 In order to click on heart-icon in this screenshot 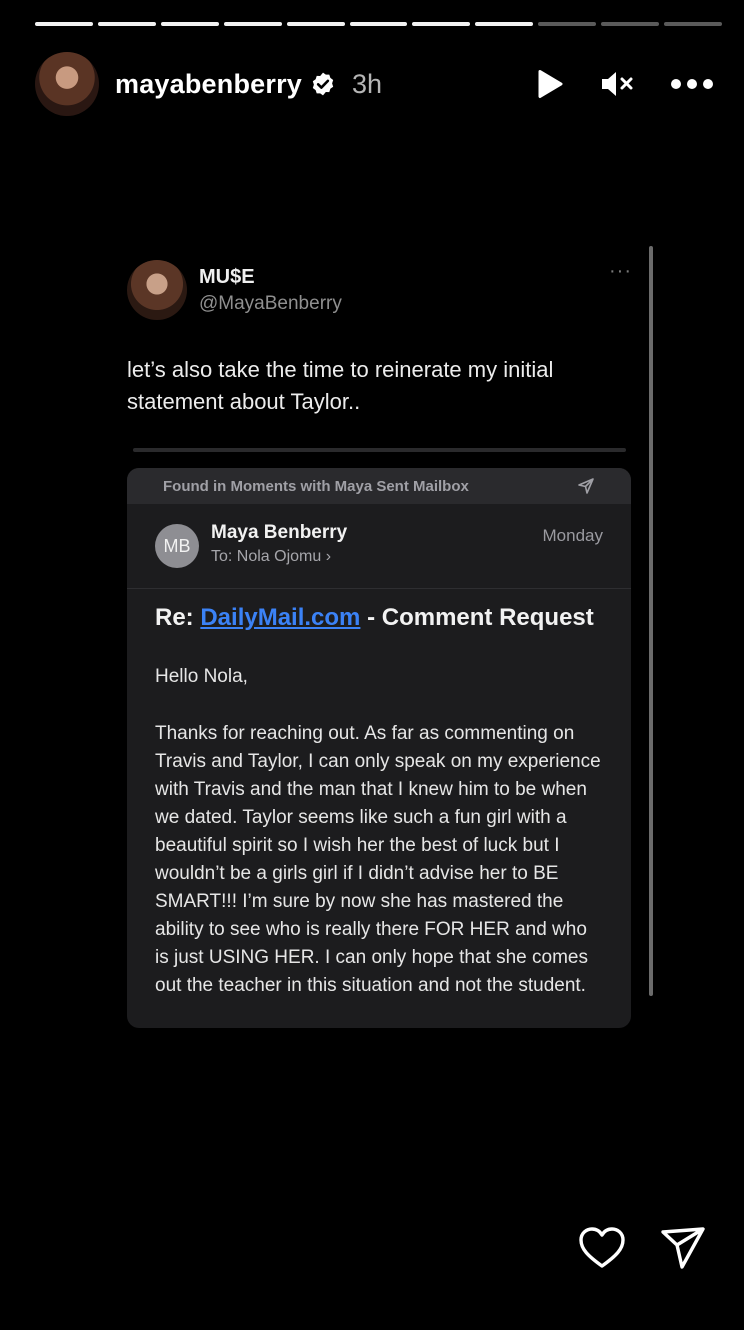, I will do `click(602, 1250)`.